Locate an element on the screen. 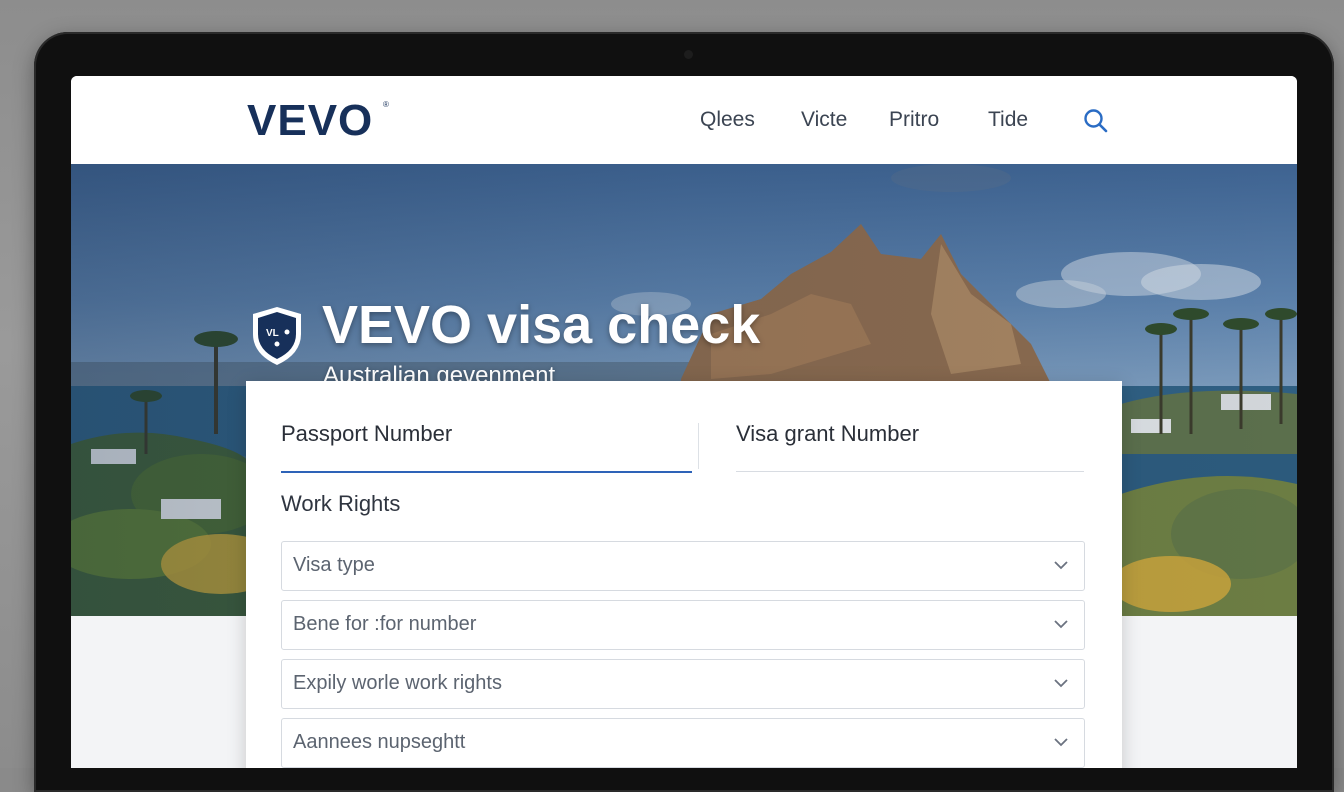 The width and height of the screenshot is (1344, 792). webcam is located at coordinates (688, 54).